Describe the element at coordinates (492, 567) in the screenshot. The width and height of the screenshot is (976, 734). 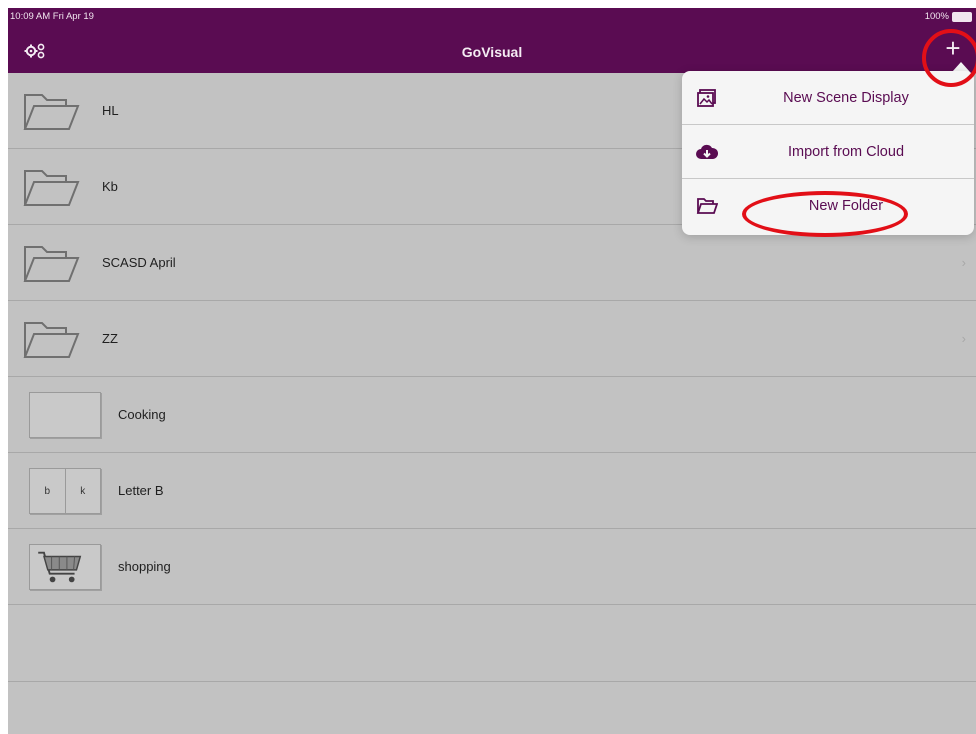
I see `list-item-board: shopping` at that location.